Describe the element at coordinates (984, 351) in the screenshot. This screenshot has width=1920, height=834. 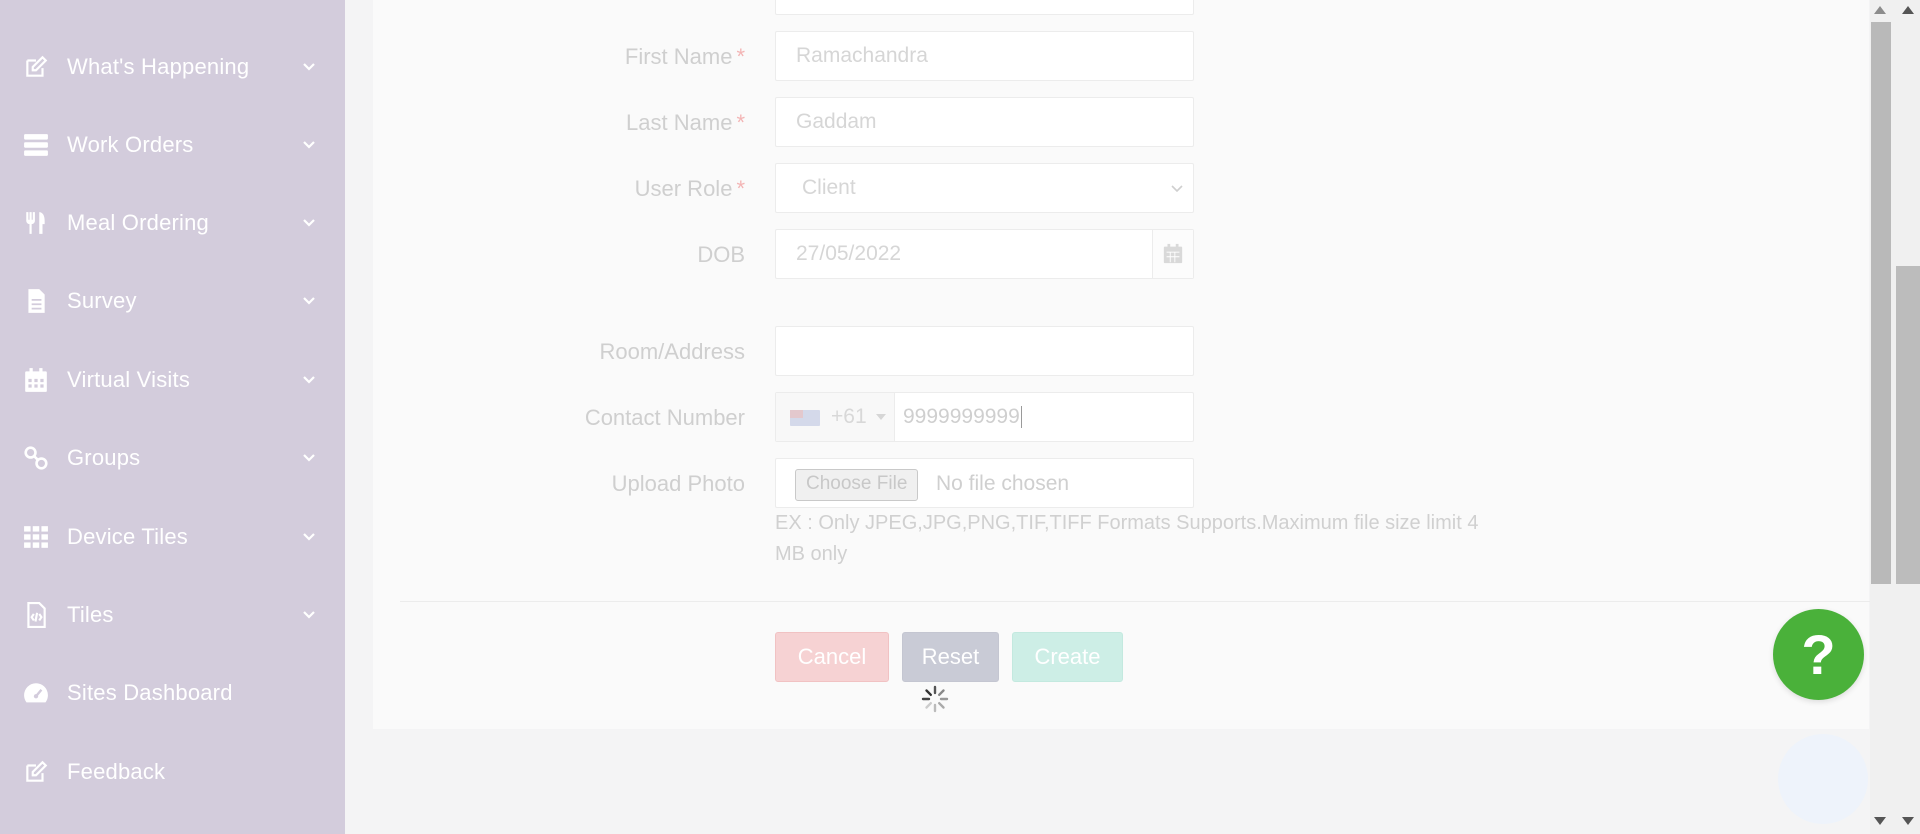
I see `room-address-field` at that location.